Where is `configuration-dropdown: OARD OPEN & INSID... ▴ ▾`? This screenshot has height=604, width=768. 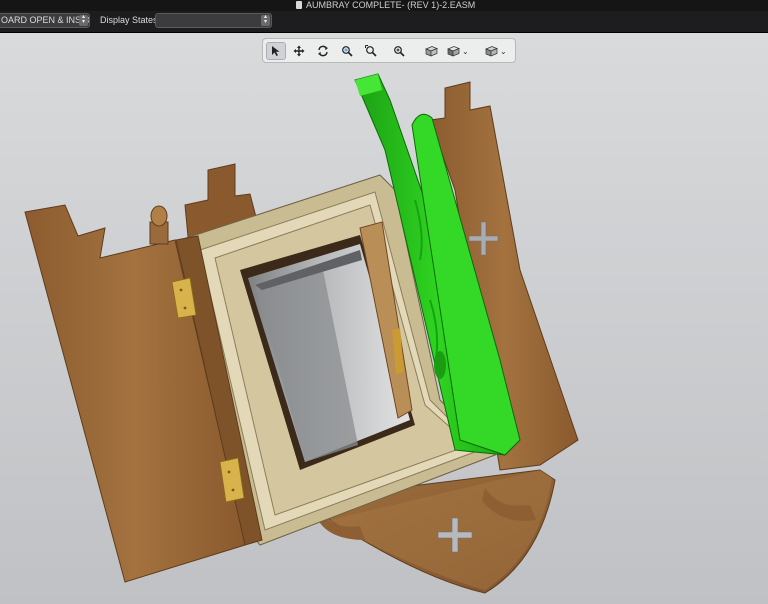
configuration-dropdown: OARD OPEN & INSID... ▴ ▾ is located at coordinates (45, 20).